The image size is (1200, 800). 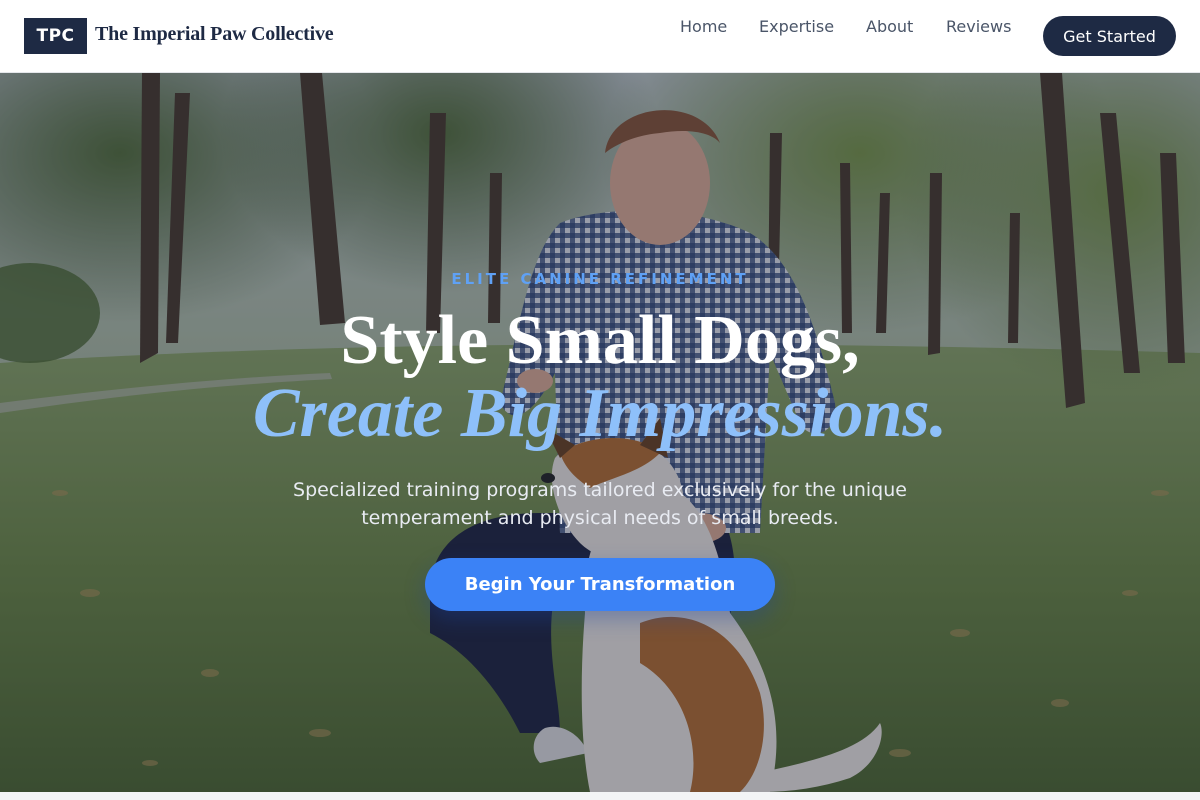 I want to click on nav-link-about: About, so click(x=889, y=26).